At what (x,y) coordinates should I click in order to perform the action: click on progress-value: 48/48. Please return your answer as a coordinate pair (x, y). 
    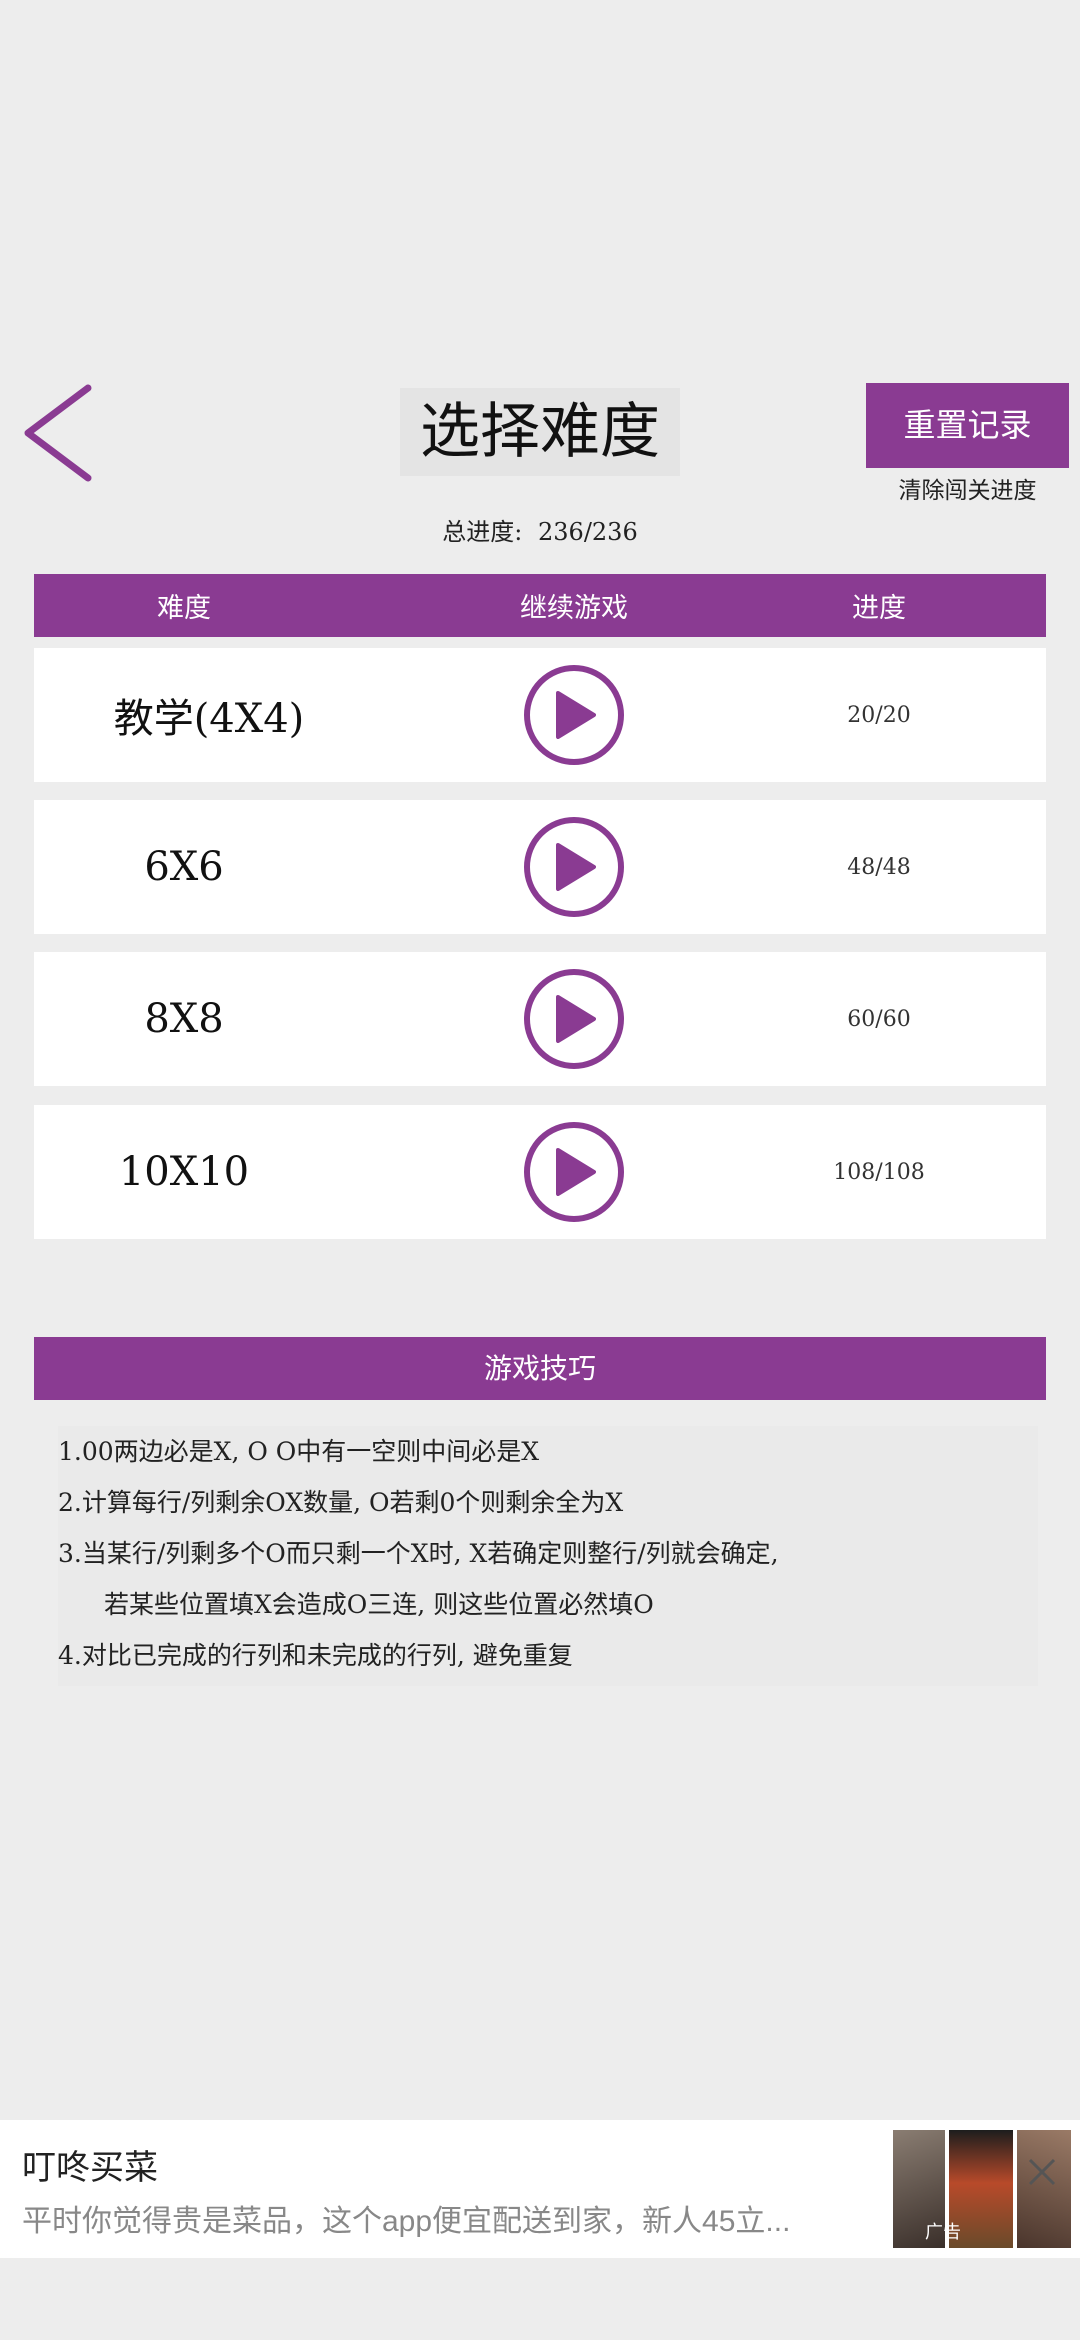
    Looking at the image, I should click on (879, 867).